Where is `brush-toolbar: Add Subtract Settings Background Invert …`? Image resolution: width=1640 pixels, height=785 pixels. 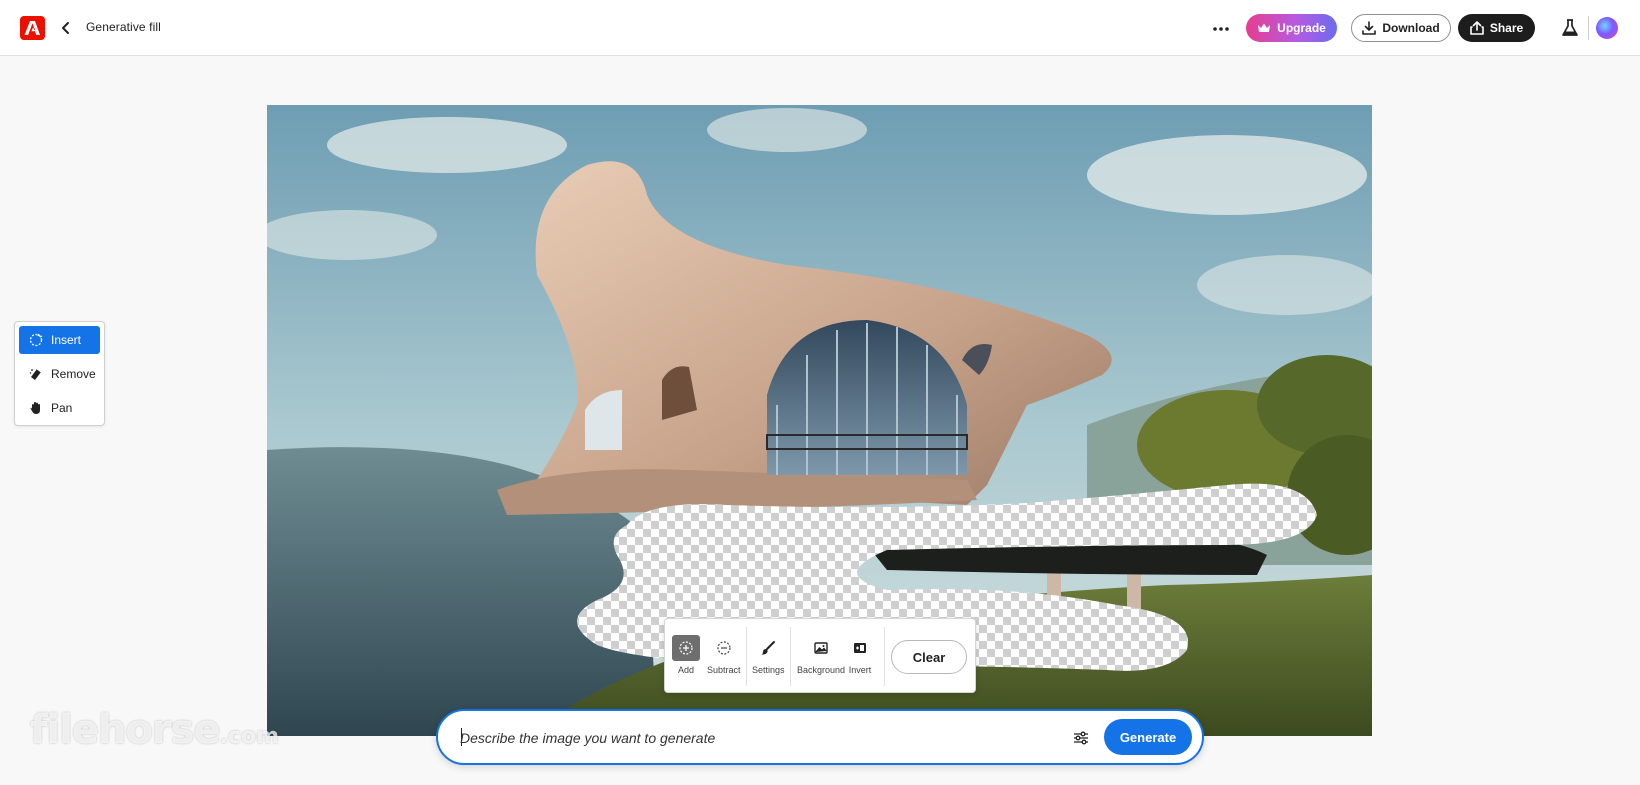
brush-toolbar: Add Subtract Settings Background Invert … is located at coordinates (820, 655).